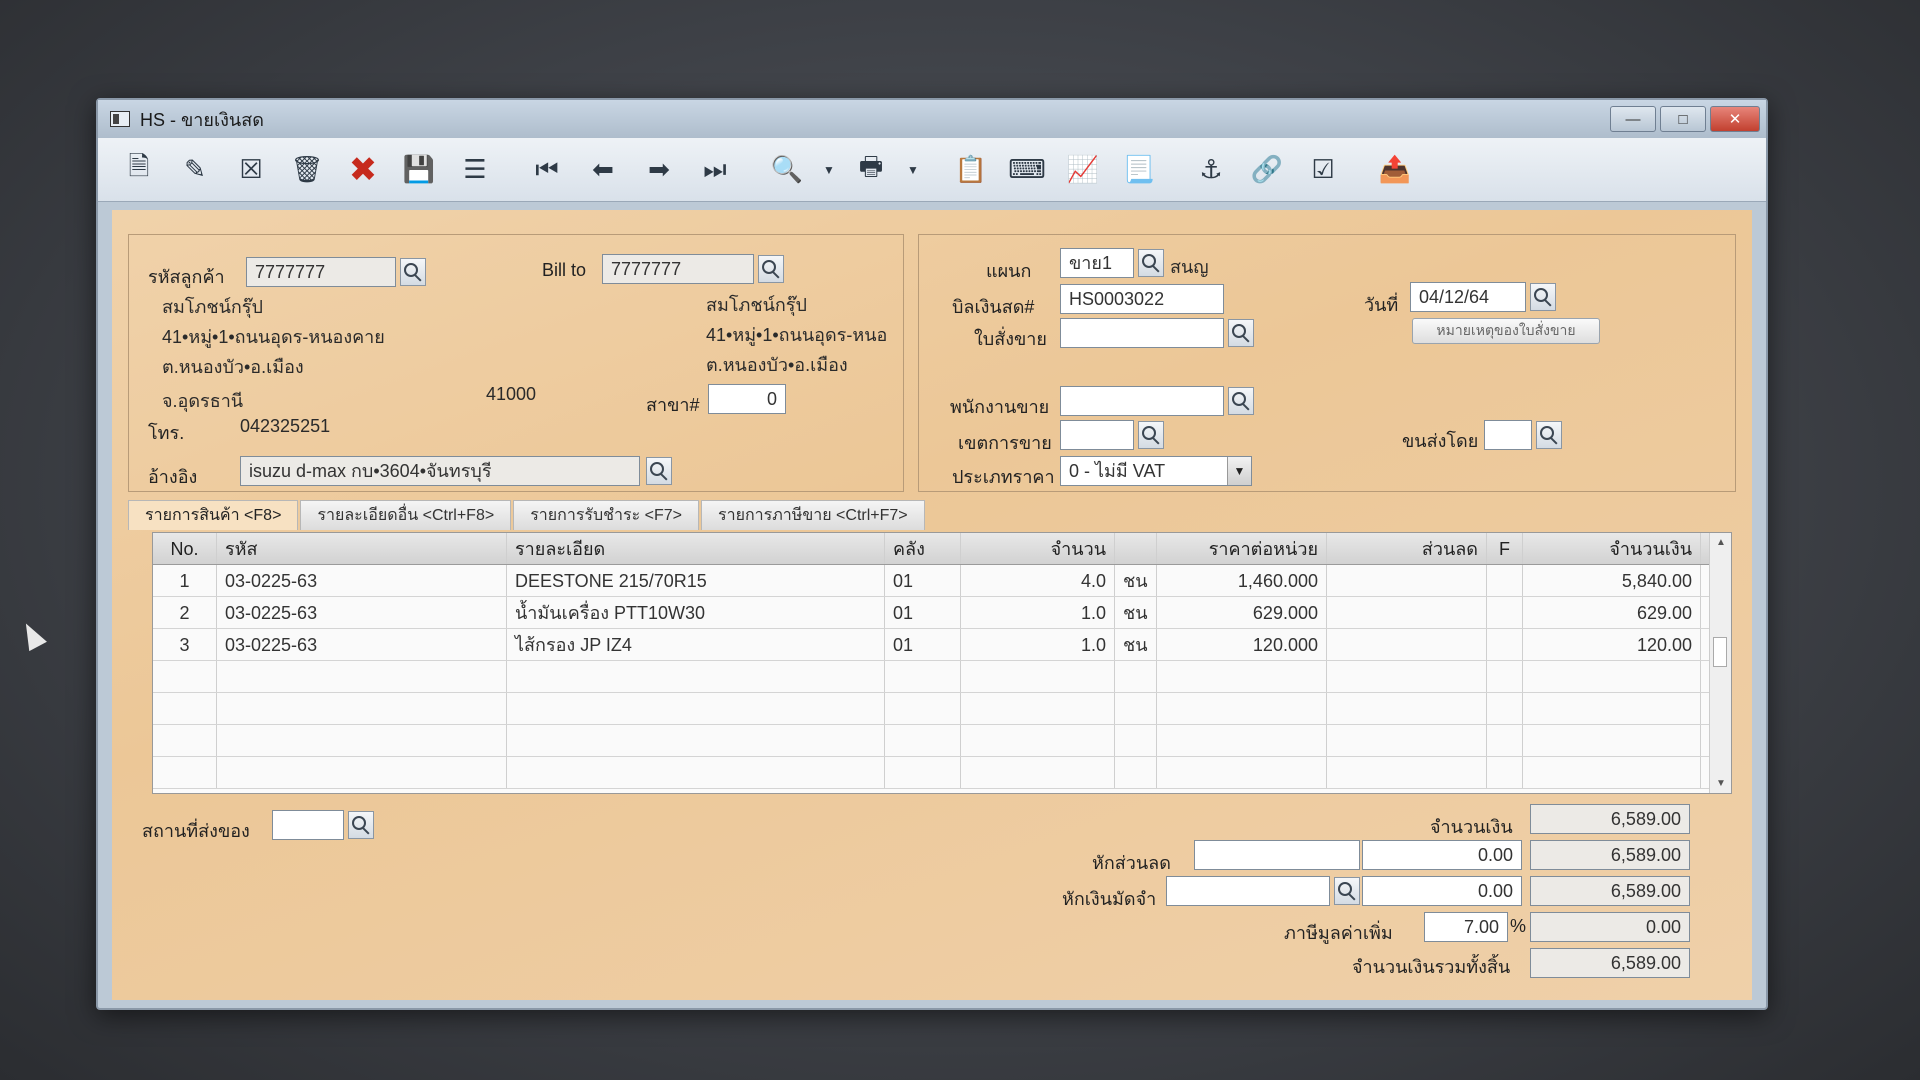 This screenshot has height=1080, width=1920. I want to click on cancel-icon: ✖, so click(363, 170).